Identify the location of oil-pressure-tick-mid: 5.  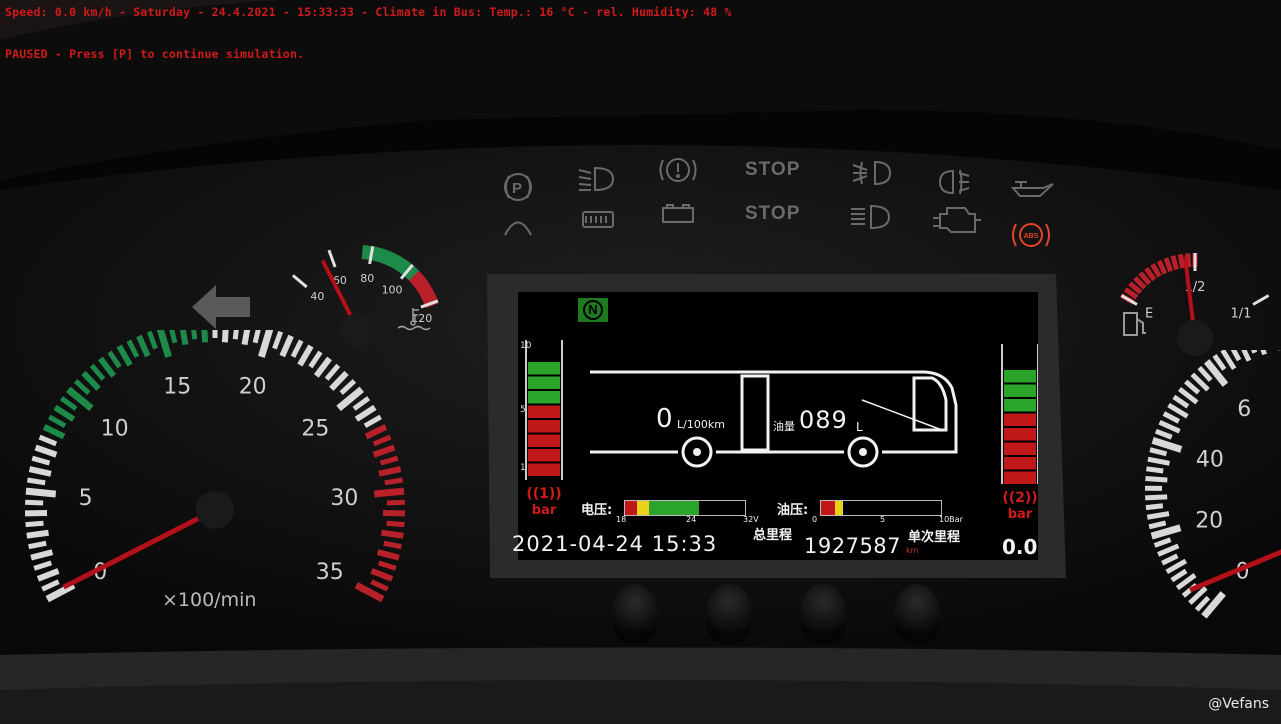
(883, 519).